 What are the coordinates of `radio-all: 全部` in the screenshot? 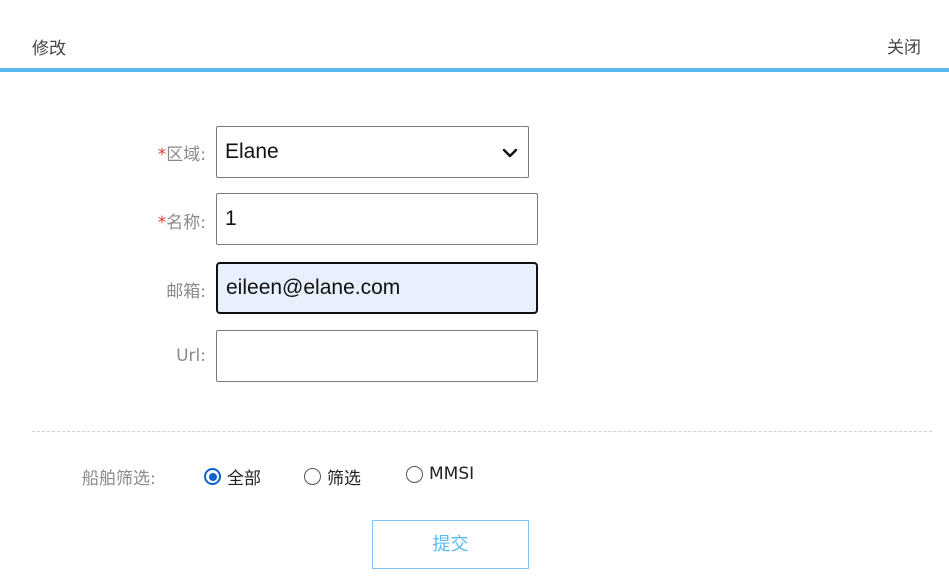 It's located at (232, 476).